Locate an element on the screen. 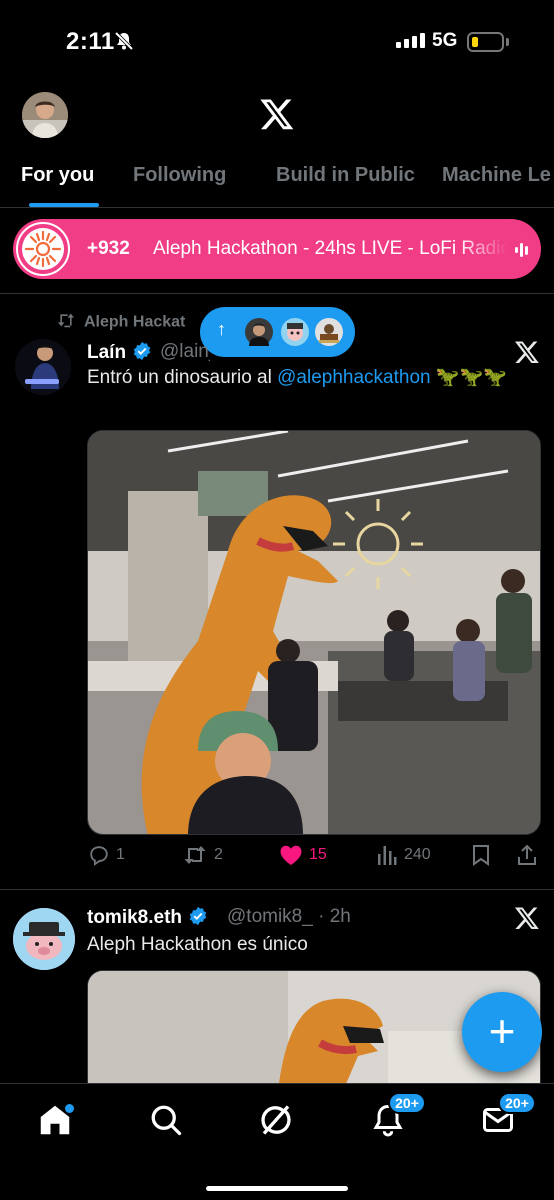 The image size is (554, 1200). battery-icon is located at coordinates (485, 42).